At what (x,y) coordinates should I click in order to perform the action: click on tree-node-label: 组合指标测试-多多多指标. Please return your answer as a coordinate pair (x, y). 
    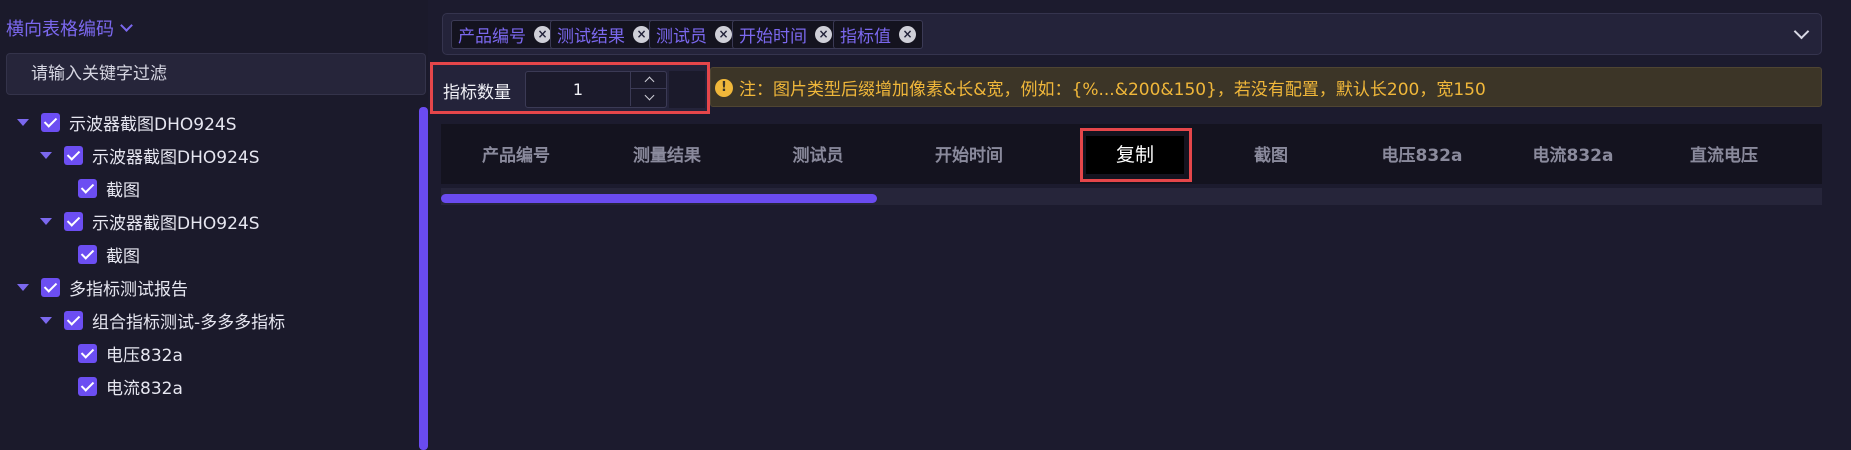
    Looking at the image, I should click on (189, 322).